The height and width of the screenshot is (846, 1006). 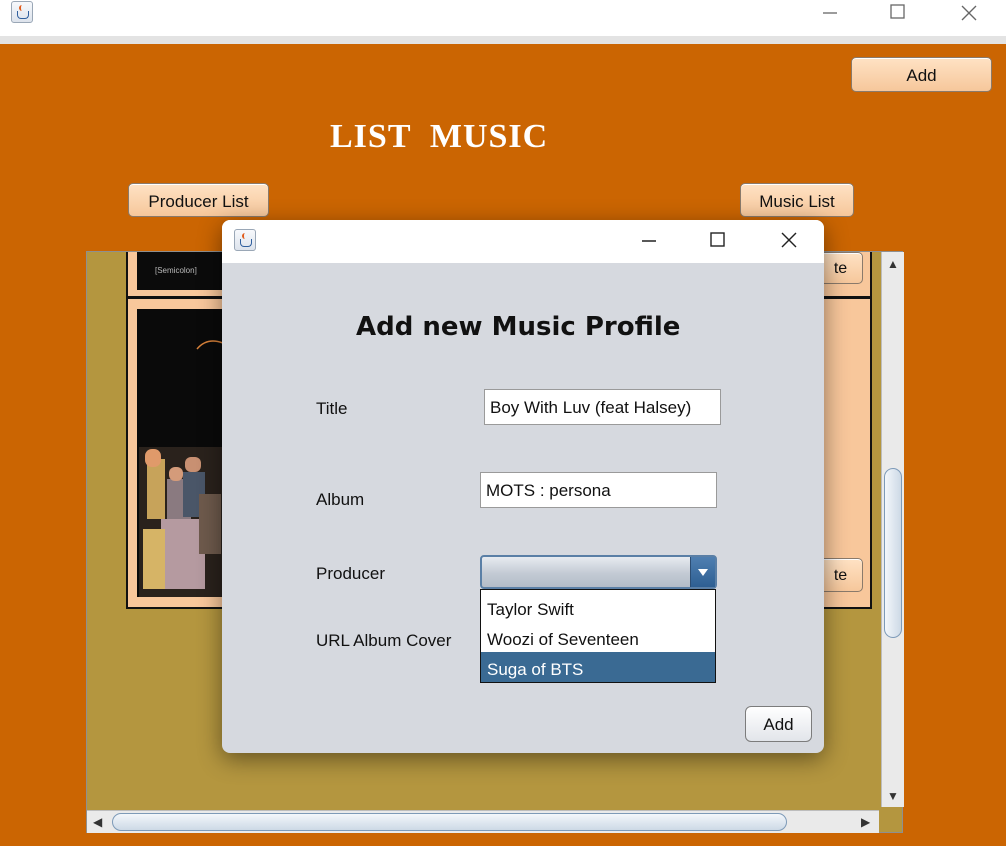 What do you see at coordinates (350, 573) in the screenshot?
I see `producer-label: Producer` at bounding box center [350, 573].